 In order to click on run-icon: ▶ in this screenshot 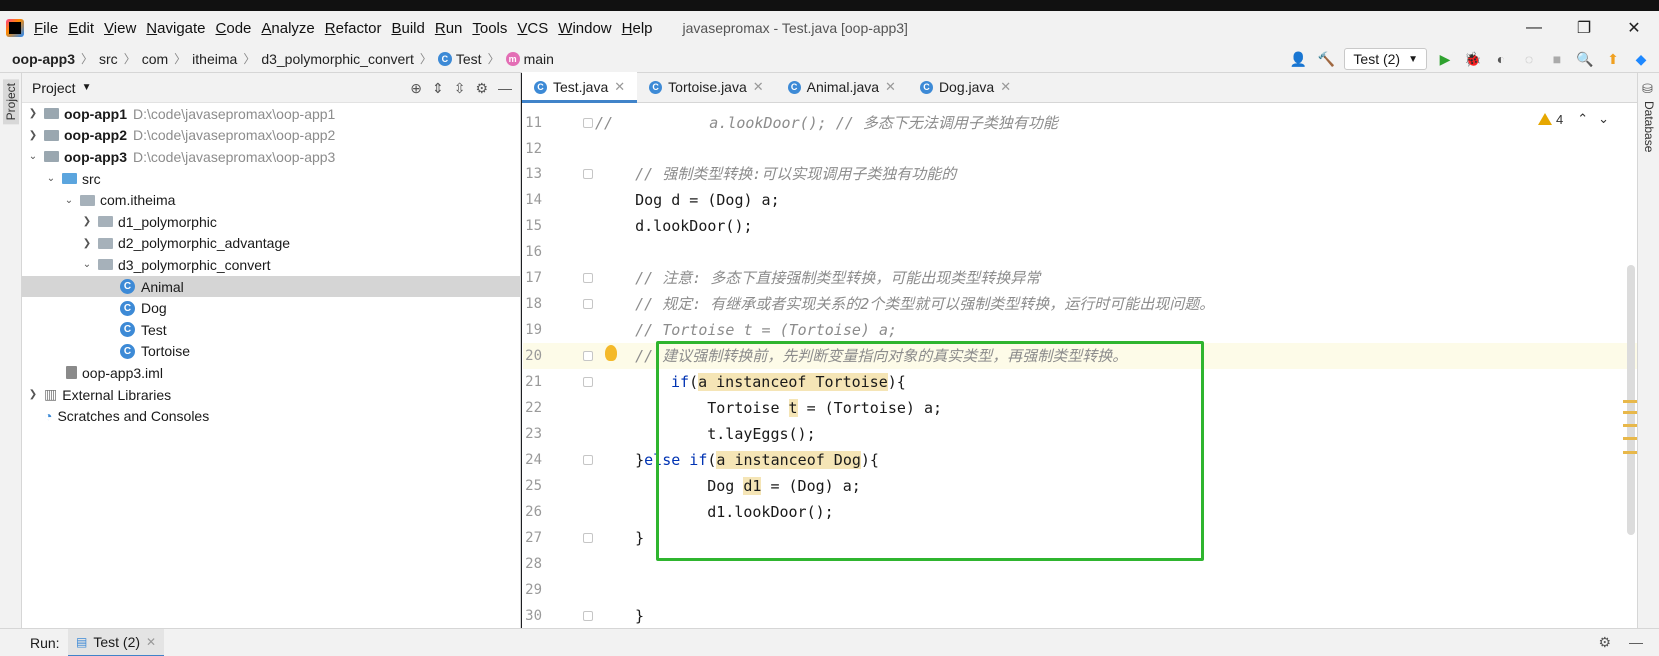, I will do `click(1445, 59)`.